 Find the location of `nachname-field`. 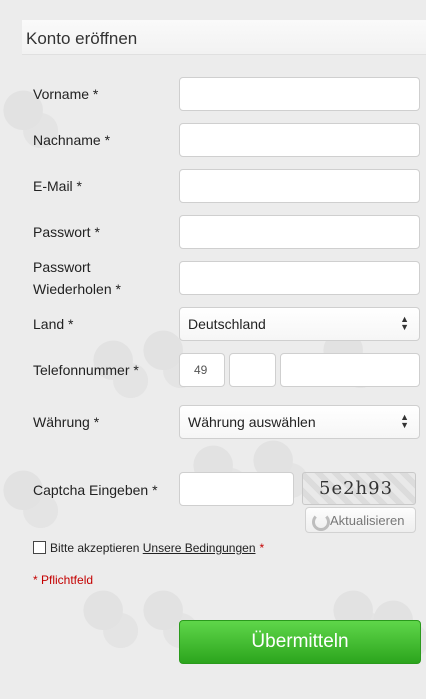

nachname-field is located at coordinates (299, 140).